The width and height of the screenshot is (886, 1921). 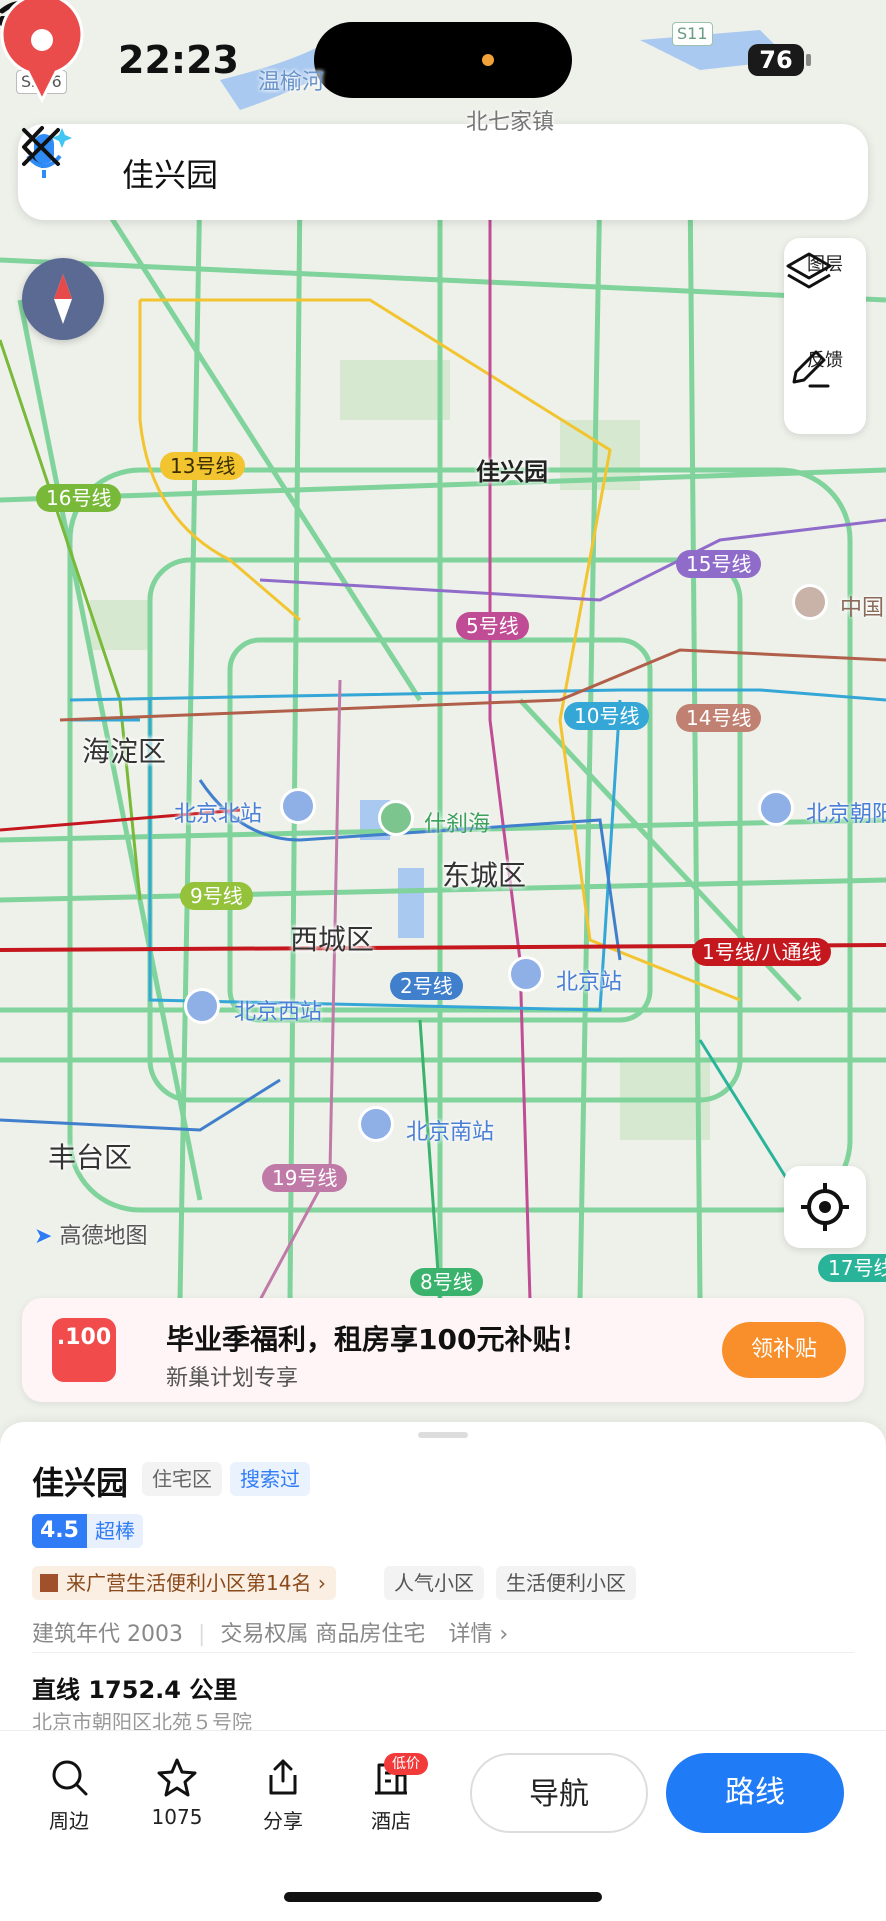 I want to click on build-year: 建筑年代 2003, so click(x=107, y=1634).